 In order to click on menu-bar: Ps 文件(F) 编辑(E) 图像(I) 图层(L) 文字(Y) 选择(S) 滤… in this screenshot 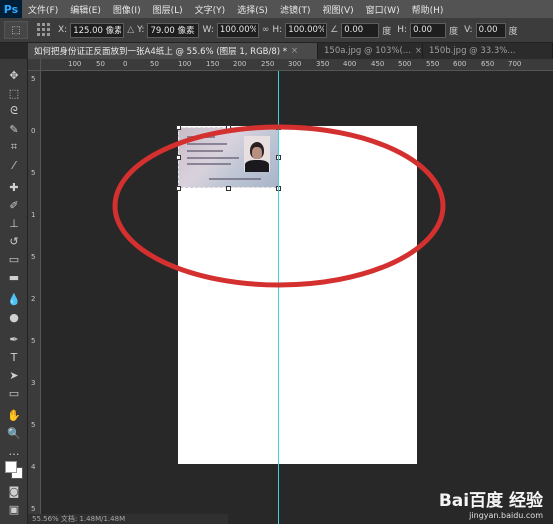, I will do `click(276, 9)`.